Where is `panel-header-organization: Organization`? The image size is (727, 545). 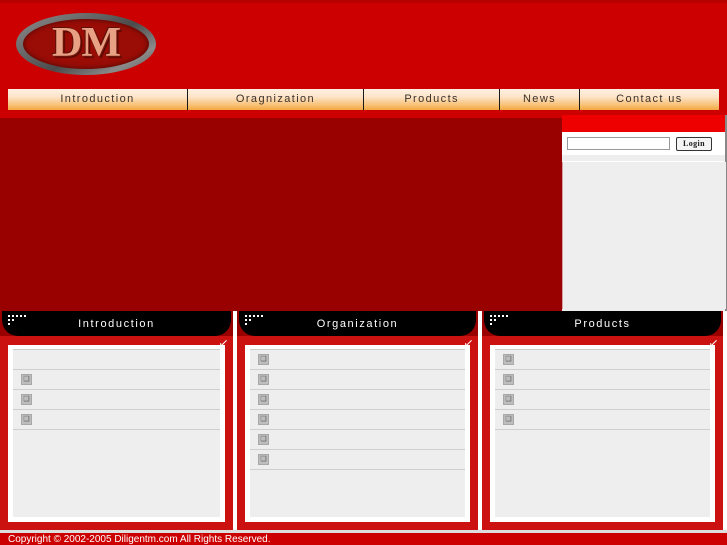
panel-header-organization: Organization is located at coordinates (357, 323).